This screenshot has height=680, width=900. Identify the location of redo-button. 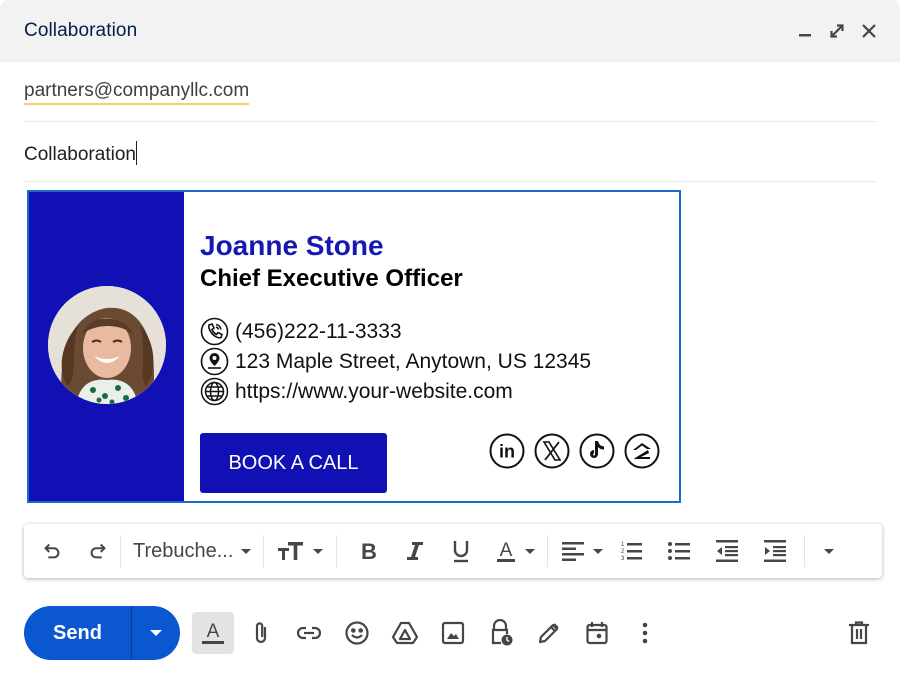
(98, 551).